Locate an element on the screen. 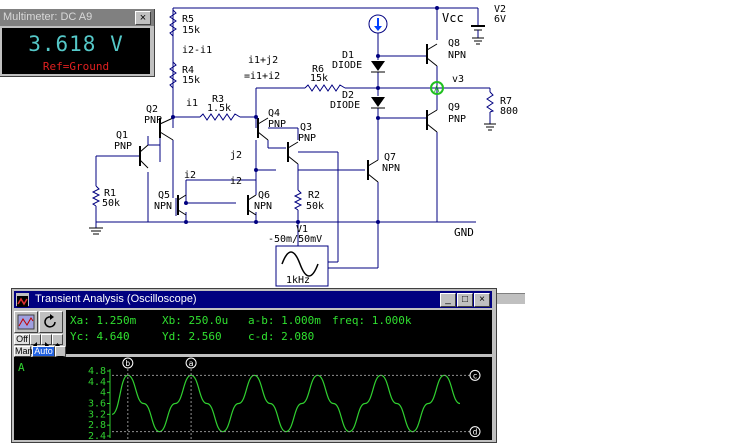 Image resolution: width=745 pixels, height=444 pixels. svg-text: i1 is located at coordinates (192, 103).